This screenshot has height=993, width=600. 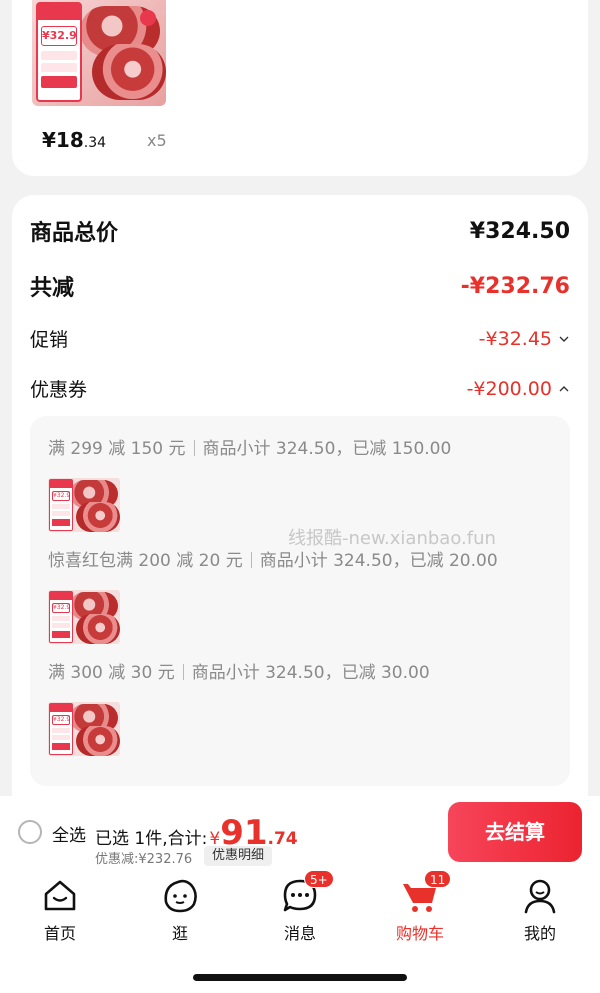 What do you see at coordinates (117, 449) in the screenshot?
I see `coupon-name: 满 299 减 150 元` at bounding box center [117, 449].